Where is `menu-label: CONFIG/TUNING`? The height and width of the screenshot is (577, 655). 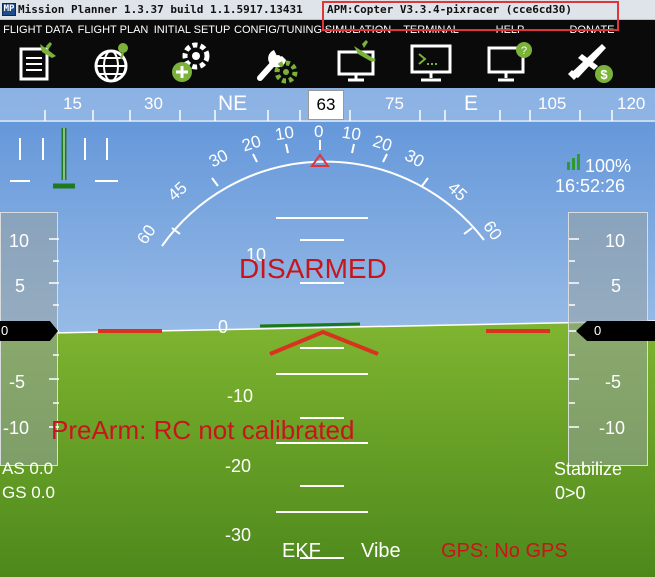 menu-label: CONFIG/TUNING is located at coordinates (278, 30).